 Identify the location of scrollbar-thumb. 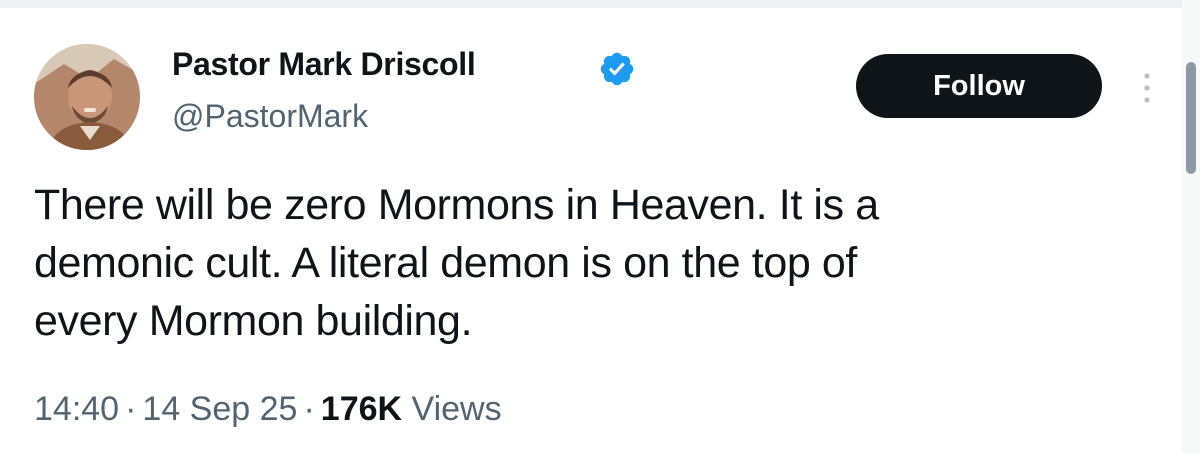
(1191, 118).